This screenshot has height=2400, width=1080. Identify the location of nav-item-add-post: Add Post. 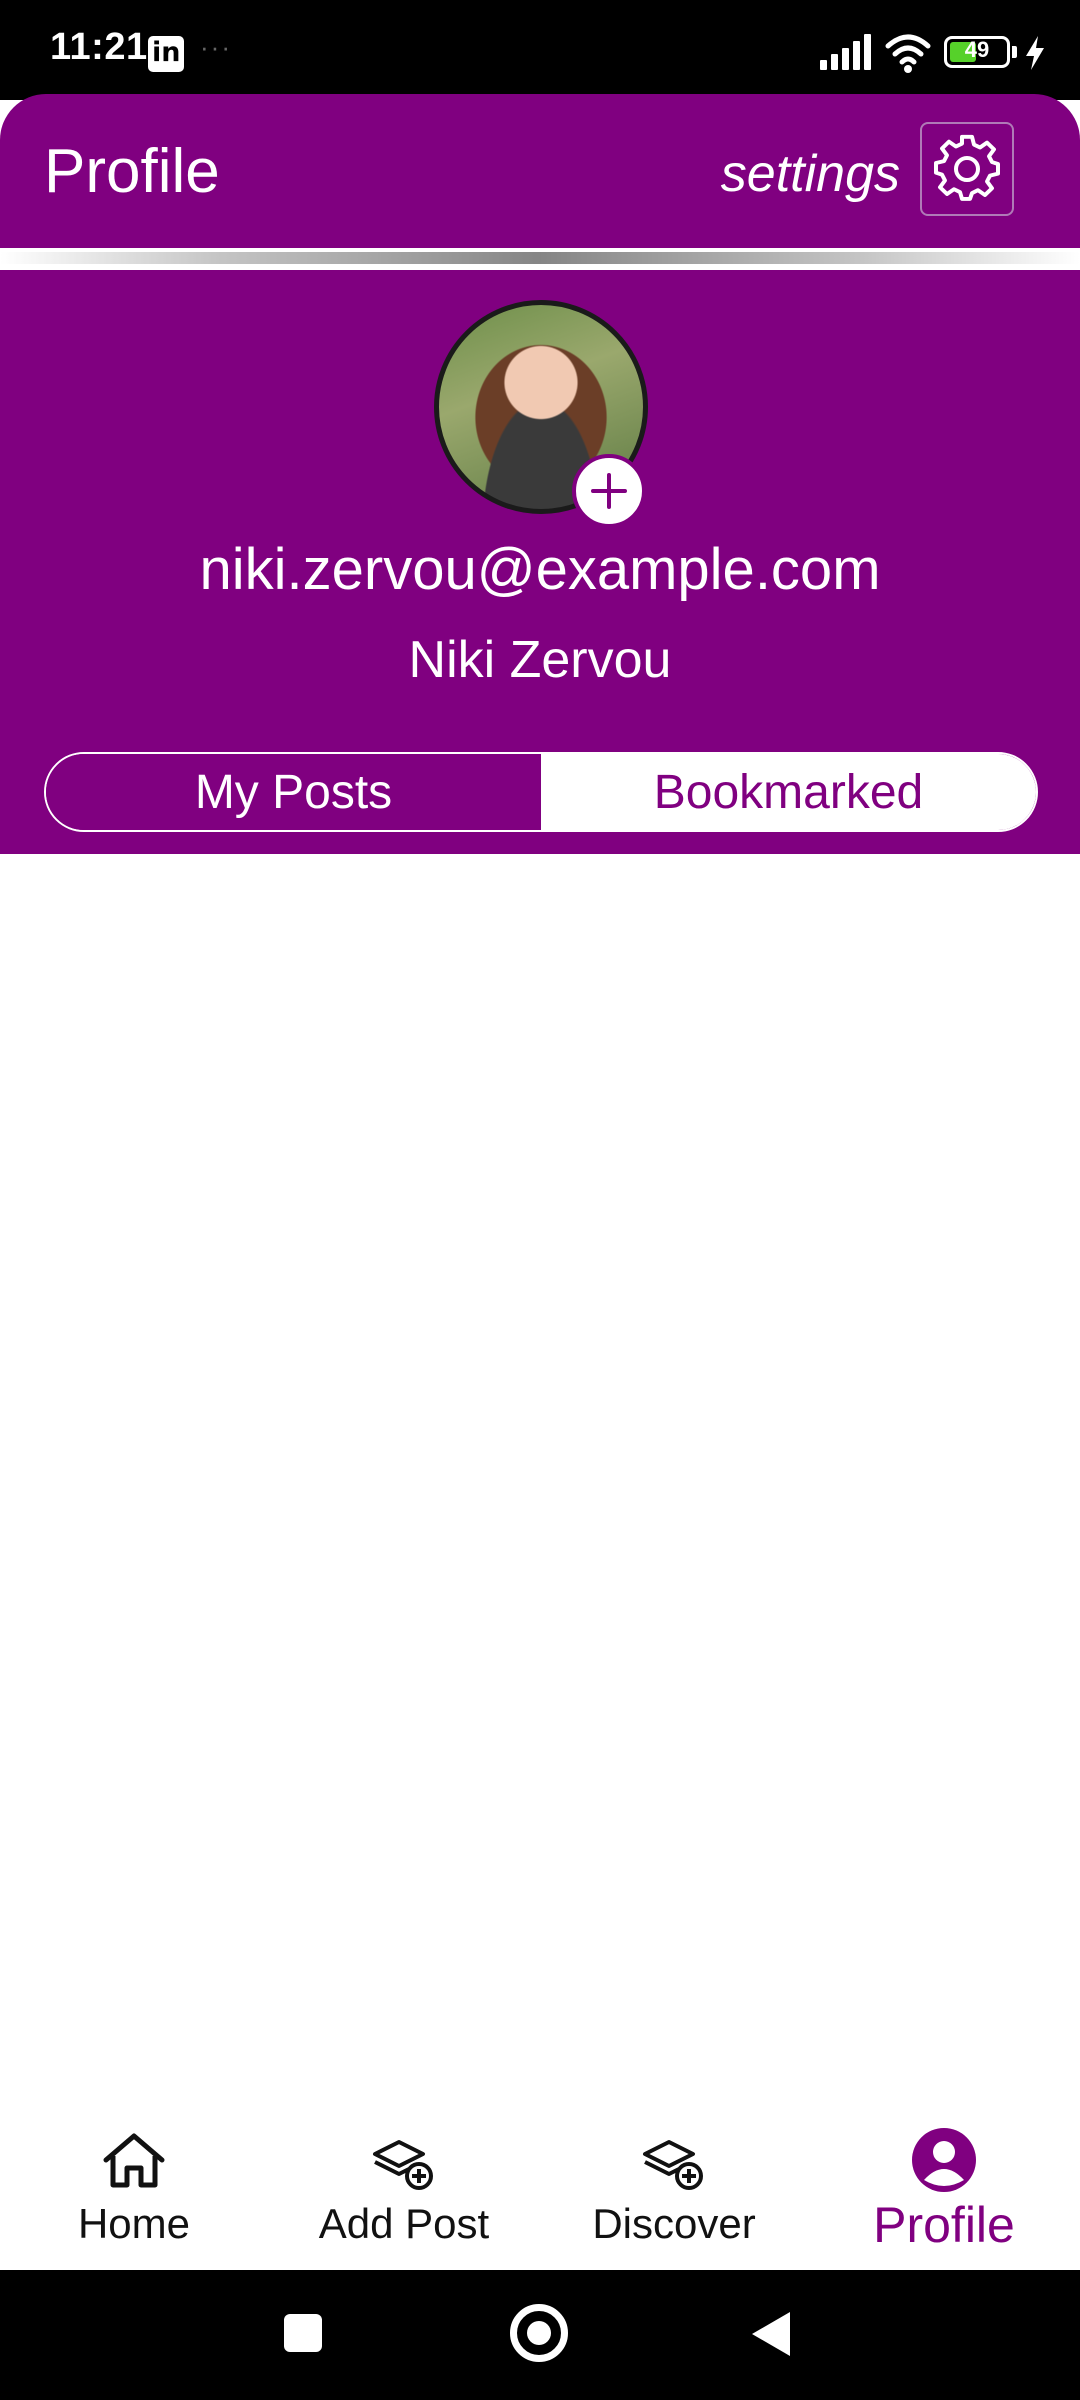
(404, 2189).